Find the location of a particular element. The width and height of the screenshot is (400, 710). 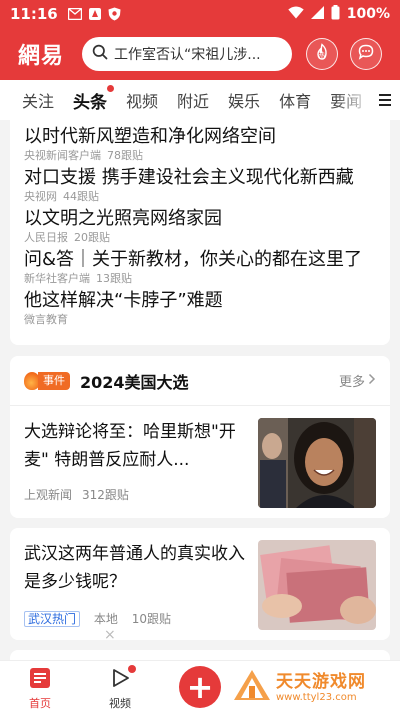

headline-item: 以文明之光照亮网络家园 人民日报 20跟贴 is located at coordinates (201, 226).